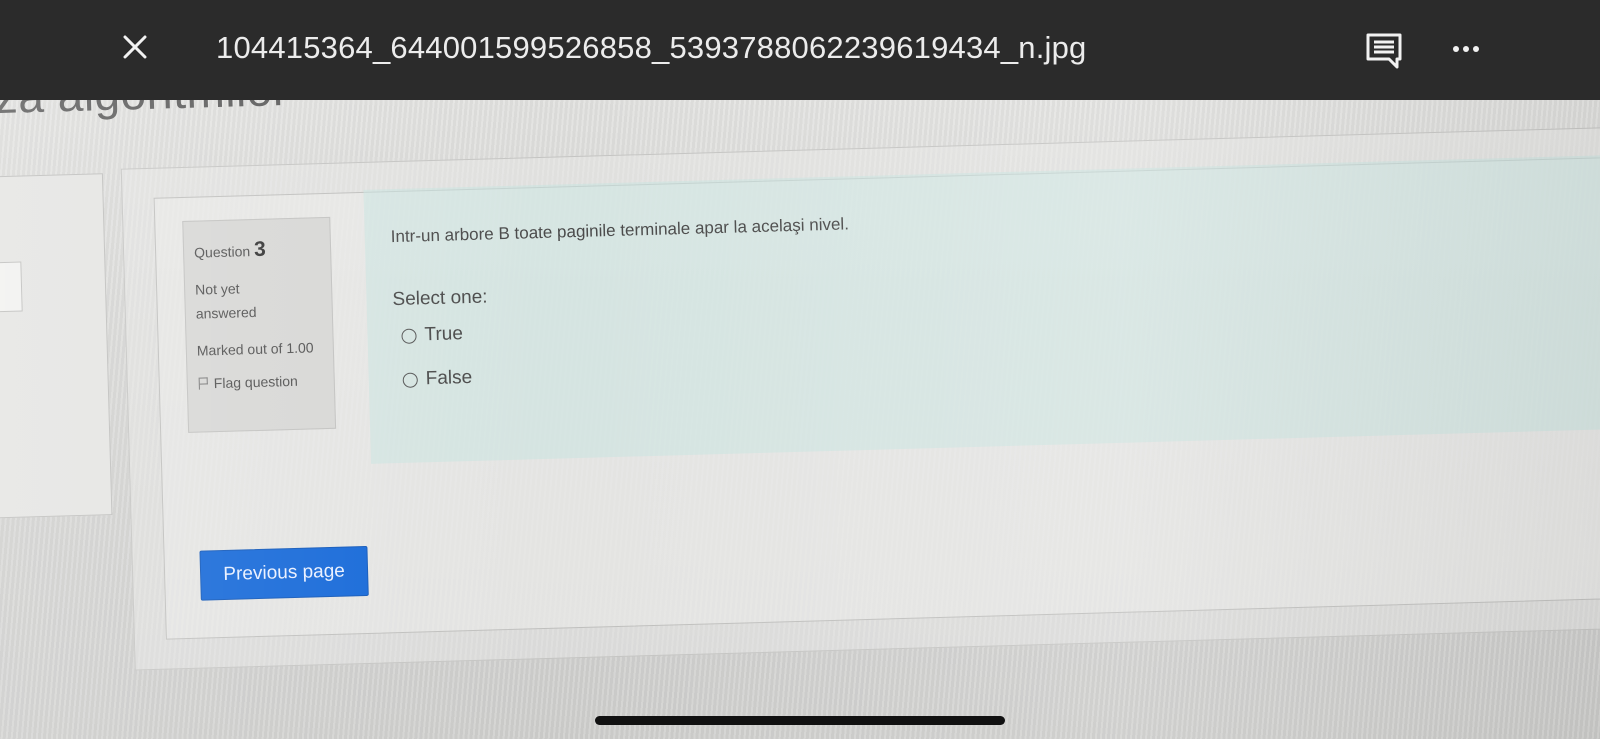 The height and width of the screenshot is (739, 1600). What do you see at coordinates (409, 336) in the screenshot?
I see `radio-true` at bounding box center [409, 336].